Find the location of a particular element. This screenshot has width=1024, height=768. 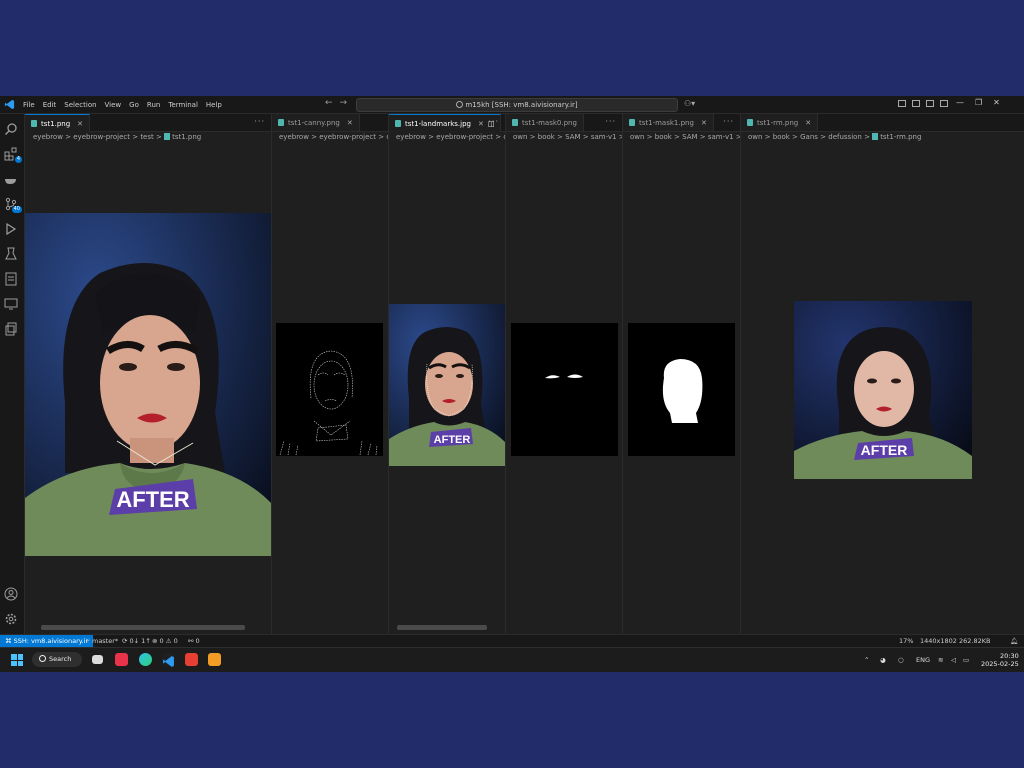

testing-icon is located at coordinates (12, 254).